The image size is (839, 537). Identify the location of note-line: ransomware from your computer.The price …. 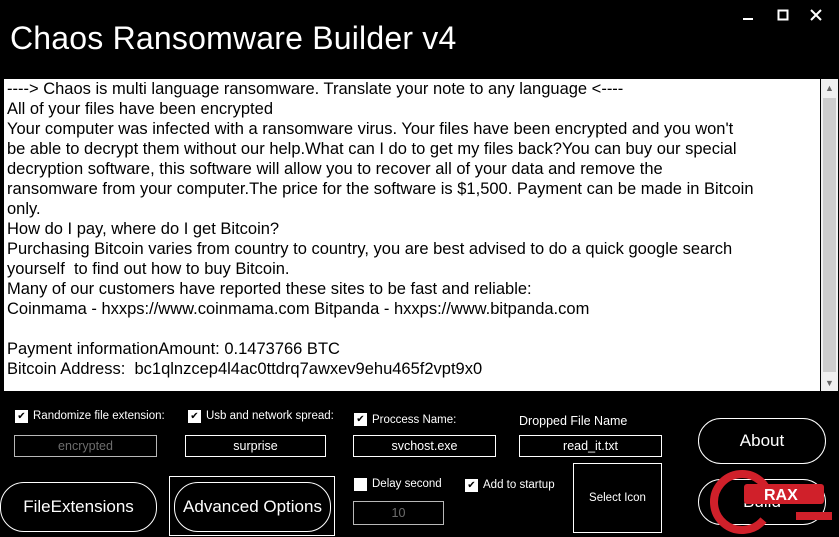
(380, 189).